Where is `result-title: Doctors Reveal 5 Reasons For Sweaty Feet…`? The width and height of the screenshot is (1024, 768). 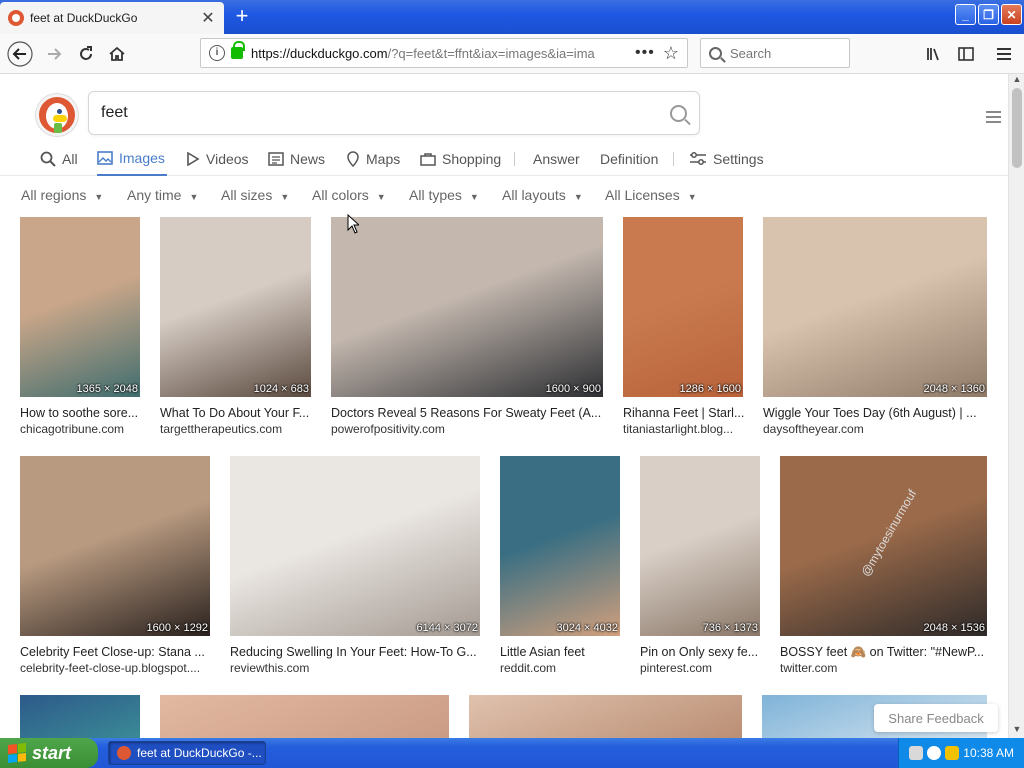 result-title: Doctors Reveal 5 Reasons For Sweaty Feet… is located at coordinates (468, 413).